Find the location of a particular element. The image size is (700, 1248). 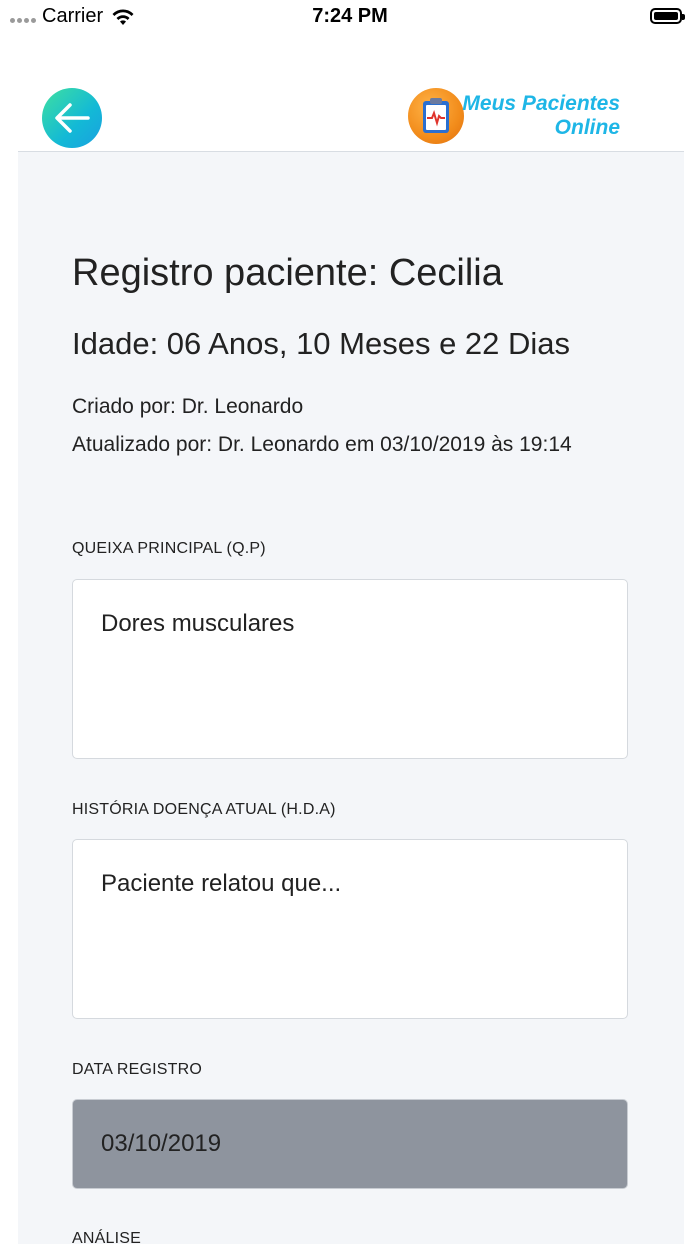

date-label: DATA REGISTRO is located at coordinates (137, 1069).